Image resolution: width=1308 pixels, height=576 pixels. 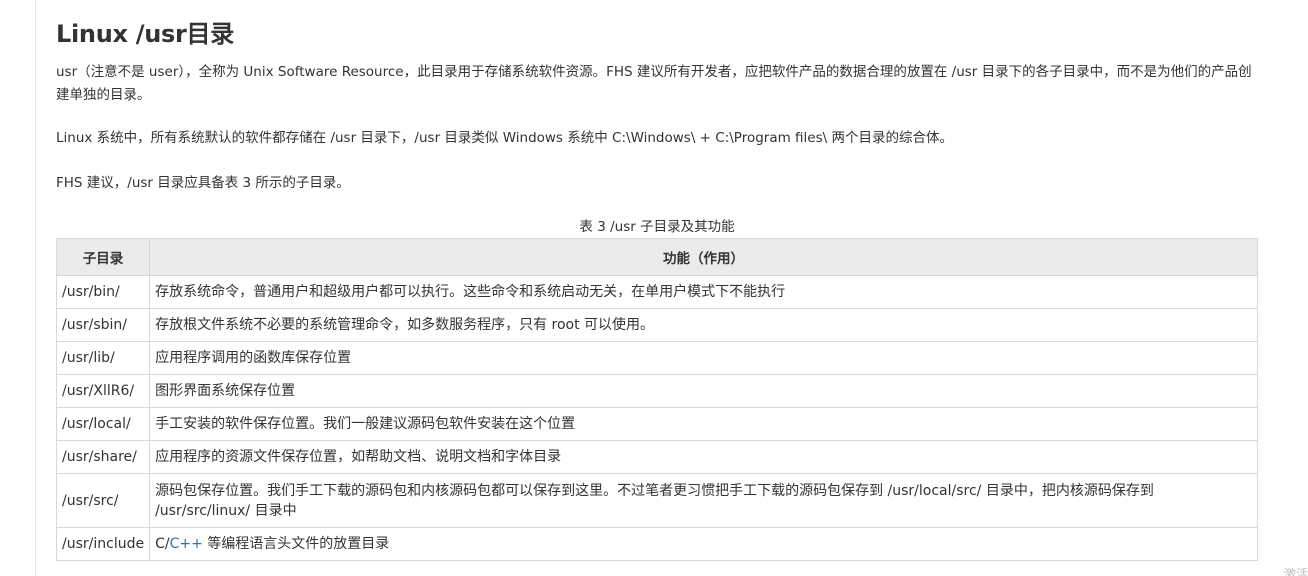 I want to click on table-row: /usr/XllR6/ 图形界面系统保存位置, so click(x=656, y=391).